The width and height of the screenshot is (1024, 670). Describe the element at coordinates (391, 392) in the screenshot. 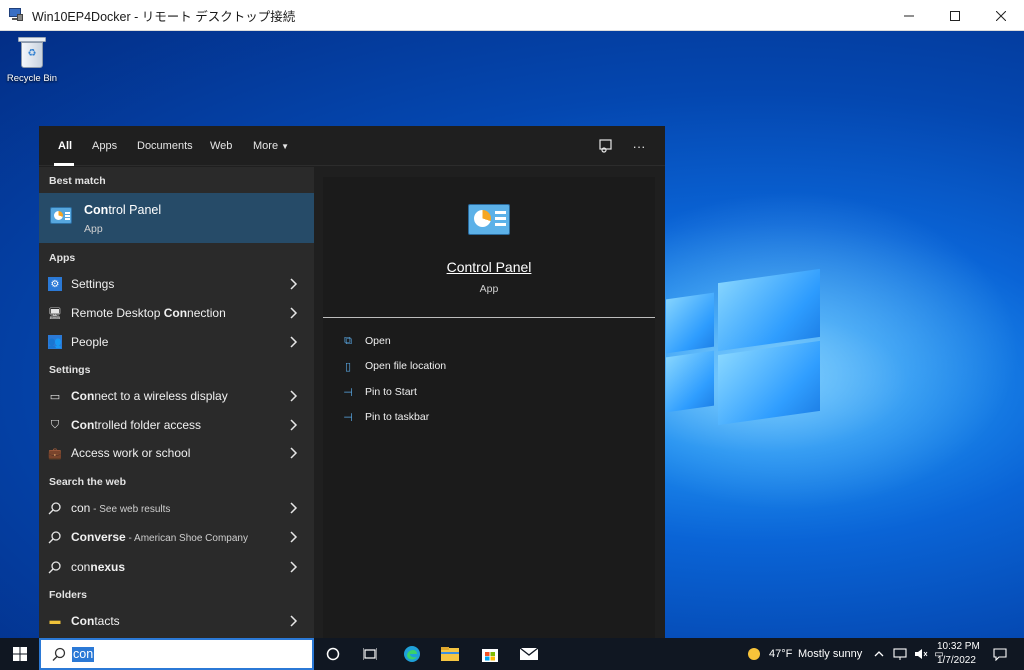

I see `action-label: Pin to Start` at that location.